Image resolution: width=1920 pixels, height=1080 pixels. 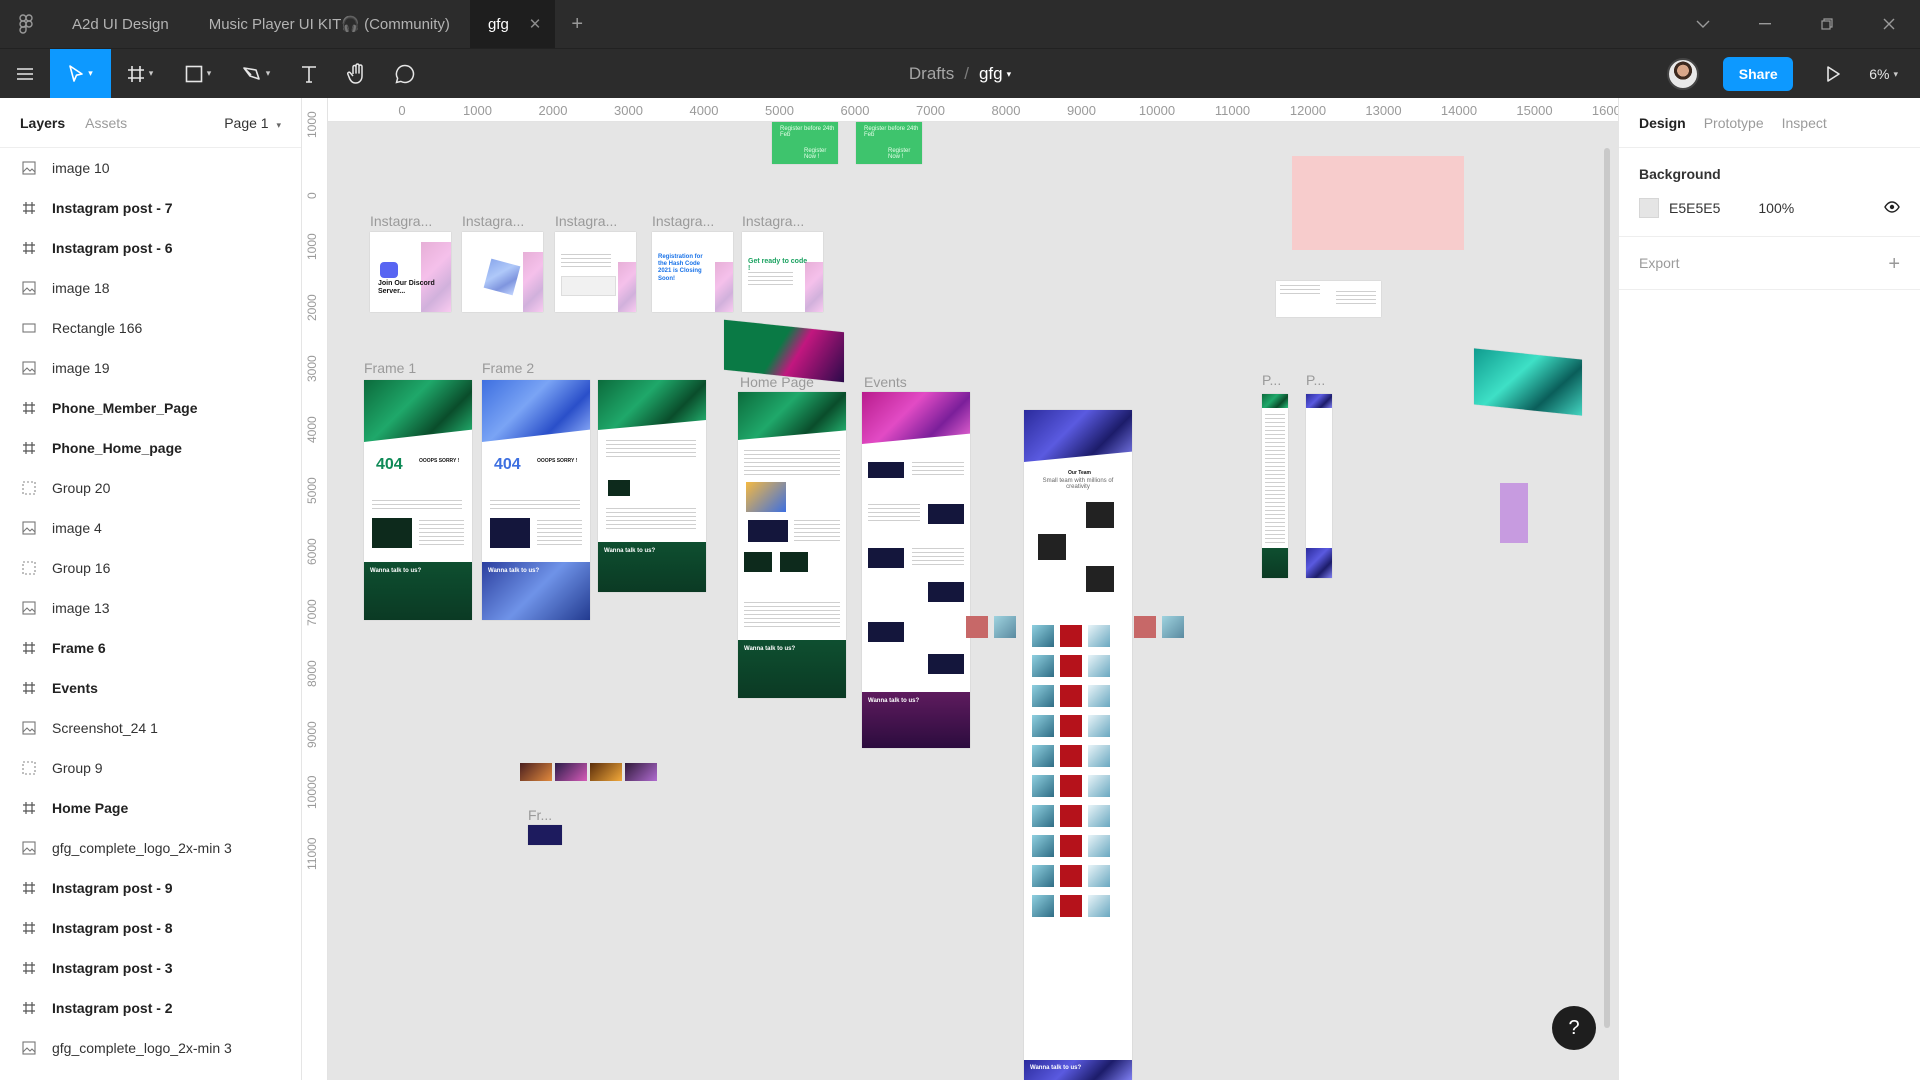 I want to click on layer-item: image 4, so click(x=150, y=528).